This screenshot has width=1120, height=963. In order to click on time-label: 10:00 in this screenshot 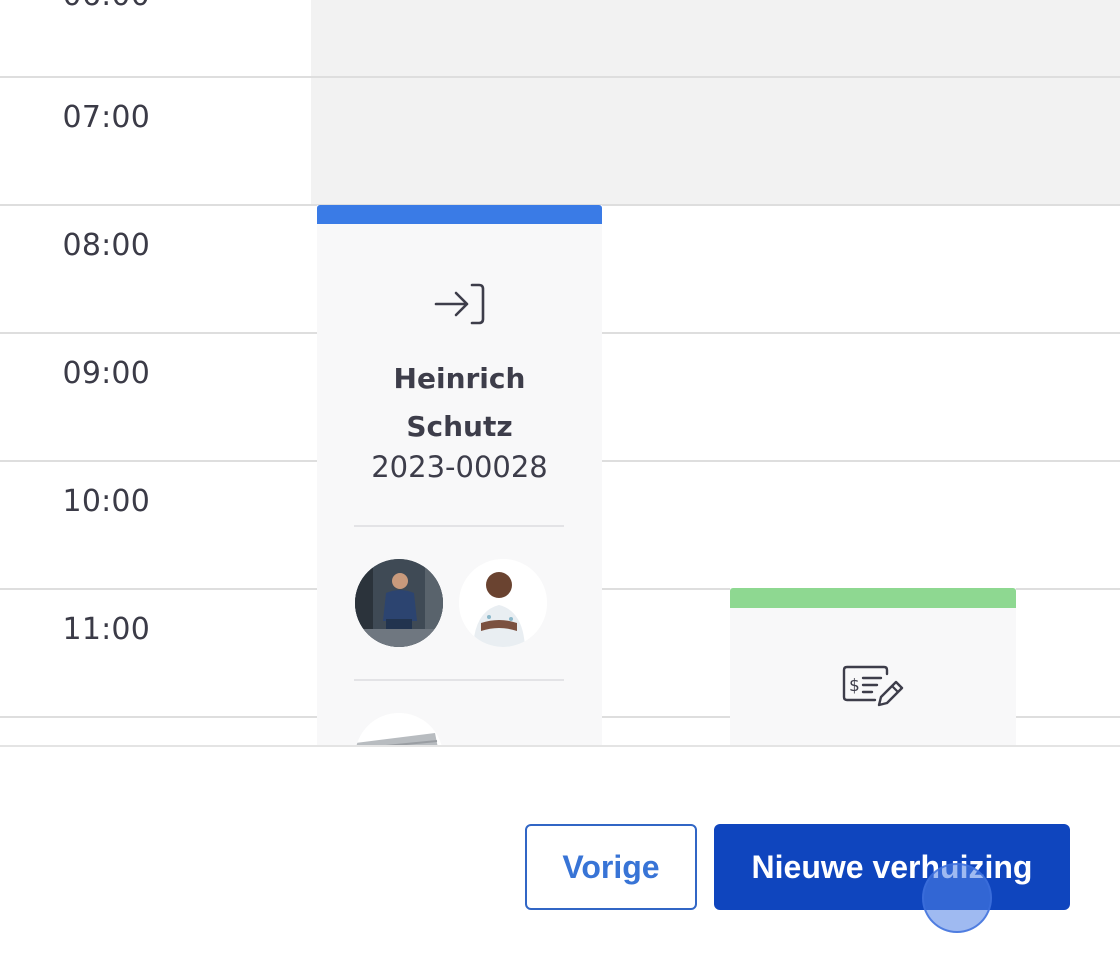, I will do `click(106, 501)`.